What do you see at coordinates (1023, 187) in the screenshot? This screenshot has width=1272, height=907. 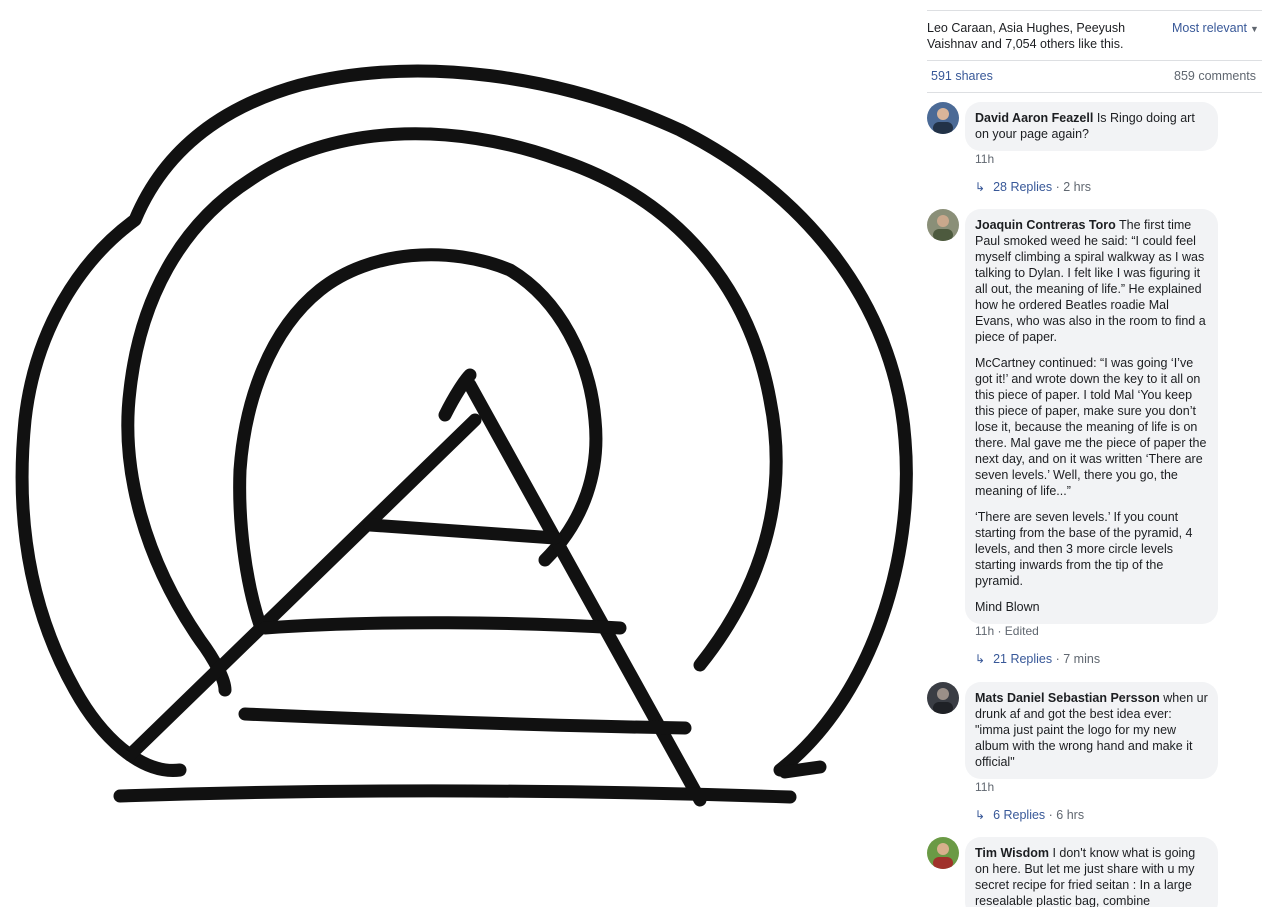 I see `replies-count: 28 Replies` at bounding box center [1023, 187].